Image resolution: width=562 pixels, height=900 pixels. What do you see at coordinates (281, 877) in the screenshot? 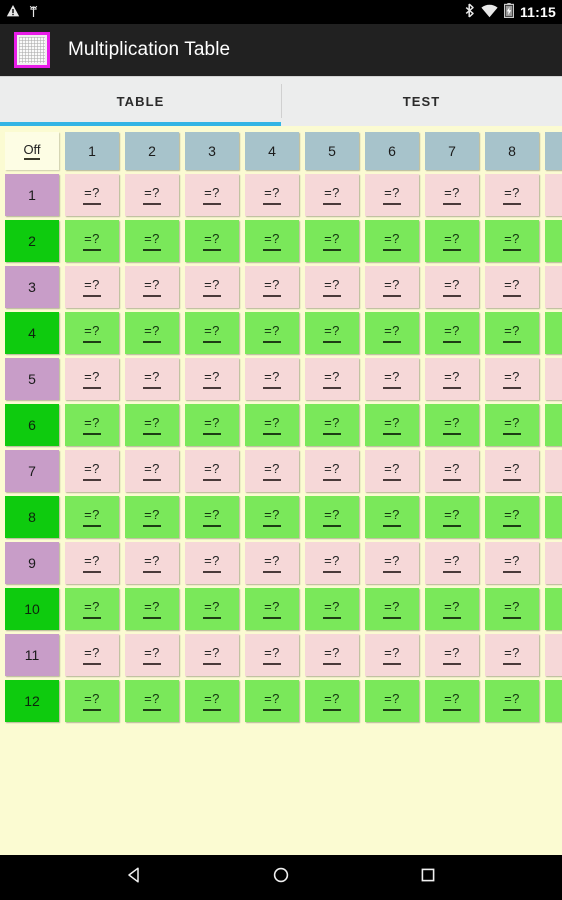
I see `home-button` at bounding box center [281, 877].